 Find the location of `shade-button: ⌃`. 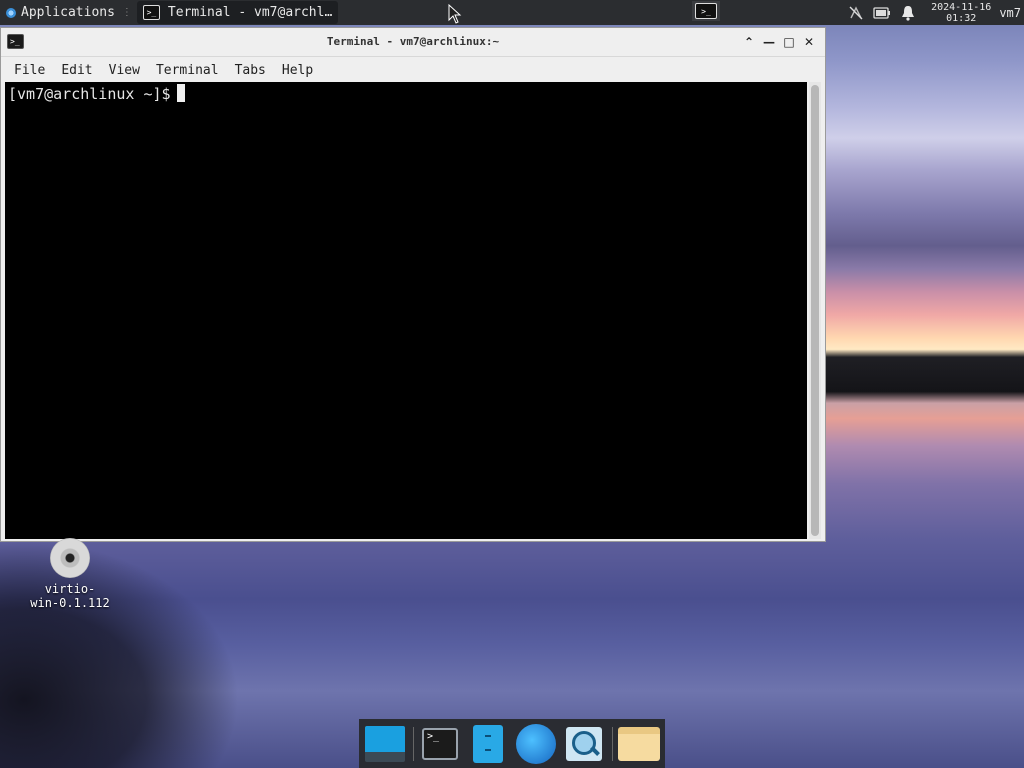

shade-button: ⌃ is located at coordinates (749, 42).